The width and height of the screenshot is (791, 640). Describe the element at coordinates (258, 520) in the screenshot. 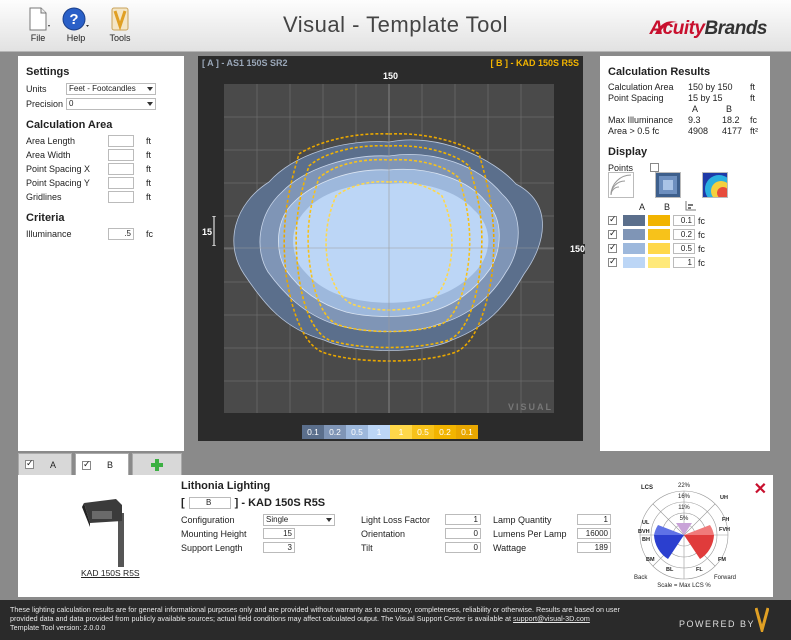

I see `configuration-row: Configuration Single` at that location.